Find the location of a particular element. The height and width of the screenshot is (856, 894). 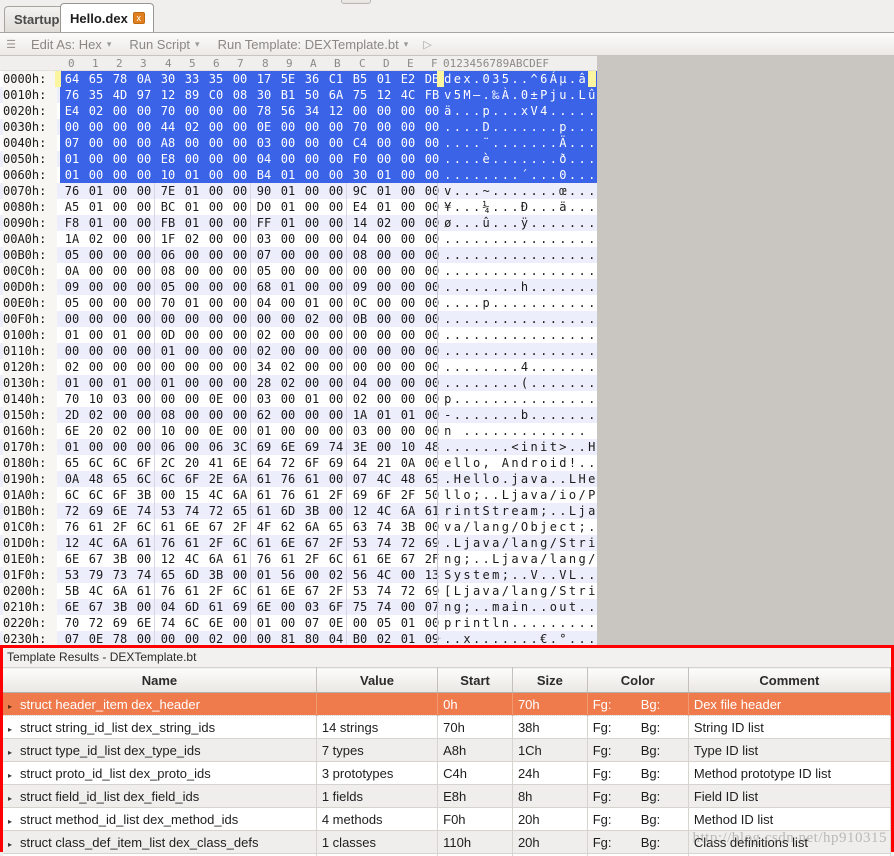

ascii-char: ¨ is located at coordinates (486, 143).